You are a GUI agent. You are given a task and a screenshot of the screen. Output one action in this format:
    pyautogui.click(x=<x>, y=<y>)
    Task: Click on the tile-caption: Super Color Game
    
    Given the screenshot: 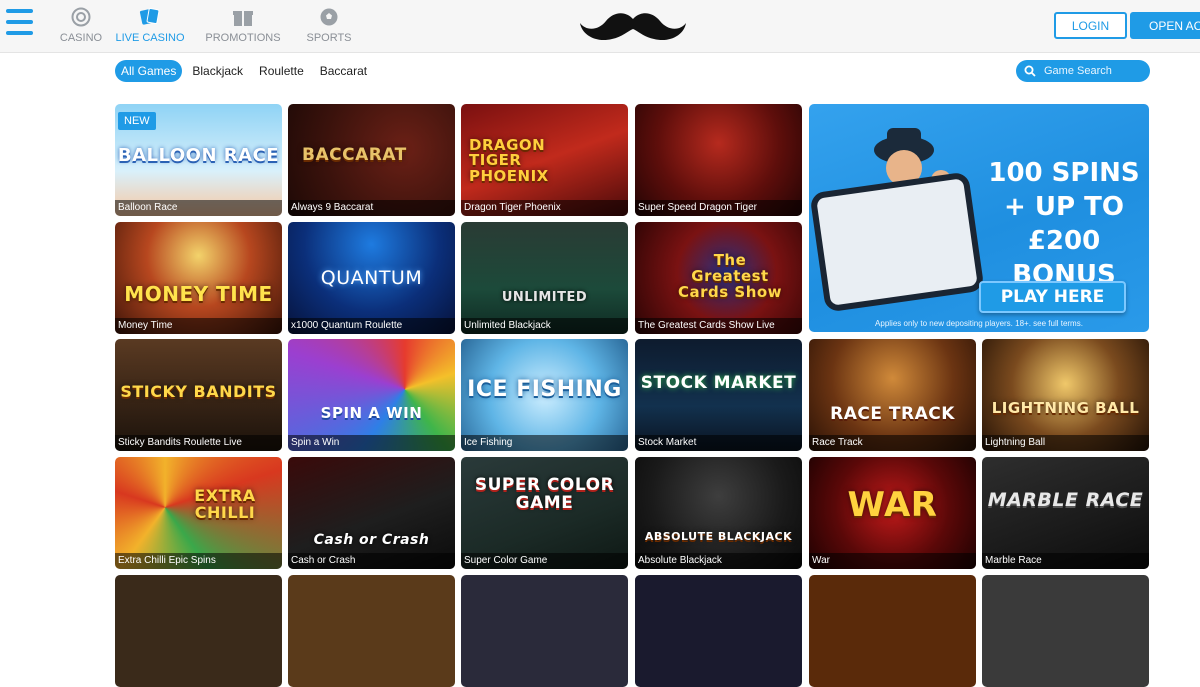 What is the action you would take?
    pyautogui.click(x=544, y=561)
    